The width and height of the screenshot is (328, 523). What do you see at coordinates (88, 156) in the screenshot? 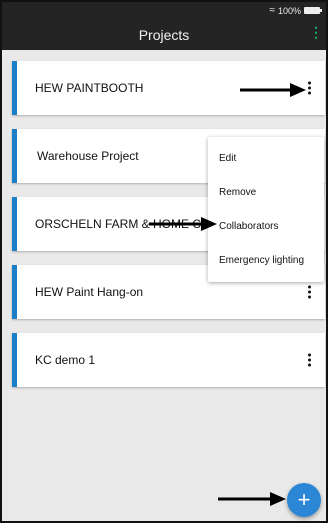
I see `project-name: Warehouse Project` at bounding box center [88, 156].